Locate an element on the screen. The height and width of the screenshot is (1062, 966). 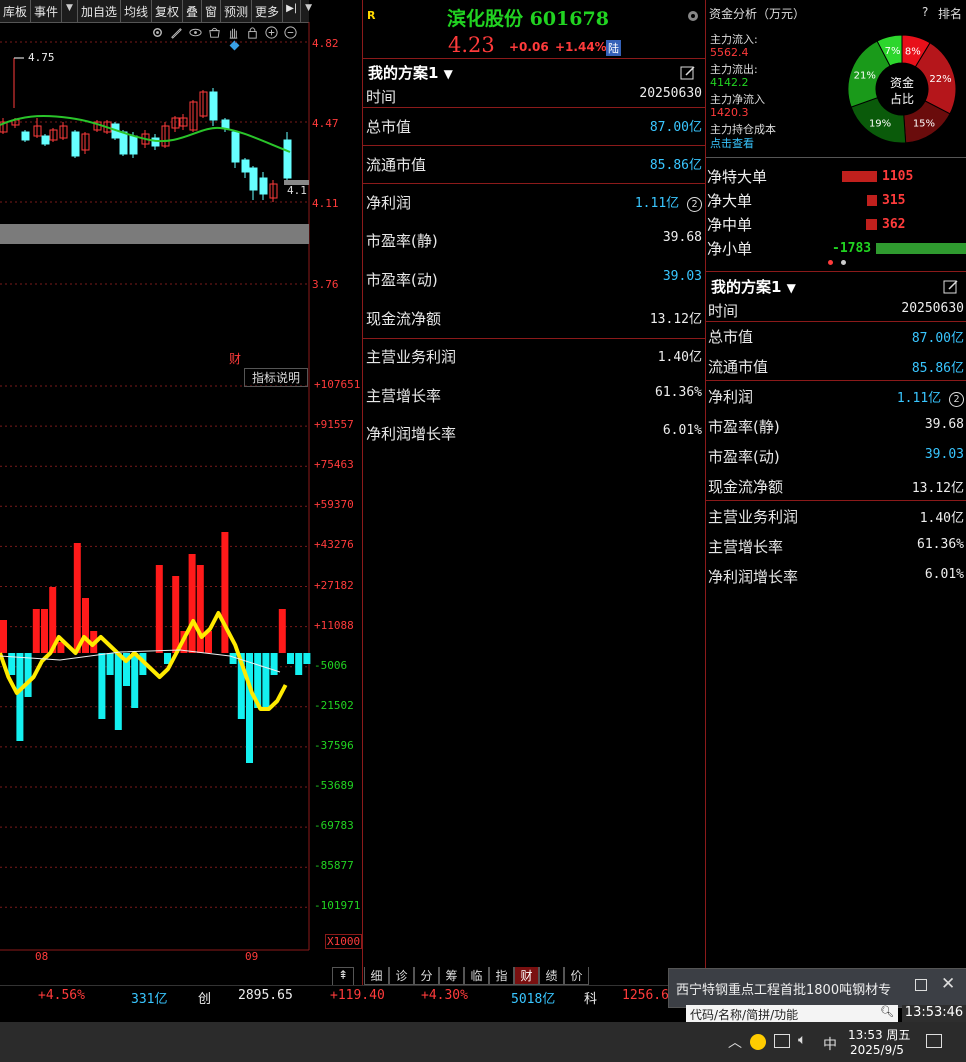
flow-label: 净中单 is located at coordinates (730, 225).